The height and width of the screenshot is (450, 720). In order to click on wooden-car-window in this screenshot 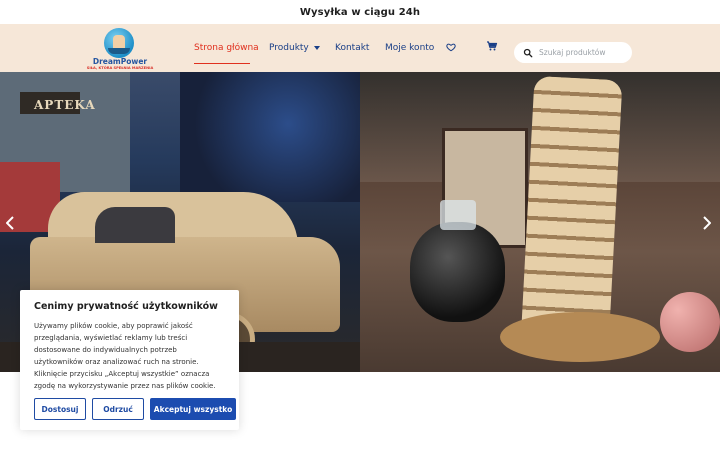, I will do `click(135, 225)`.